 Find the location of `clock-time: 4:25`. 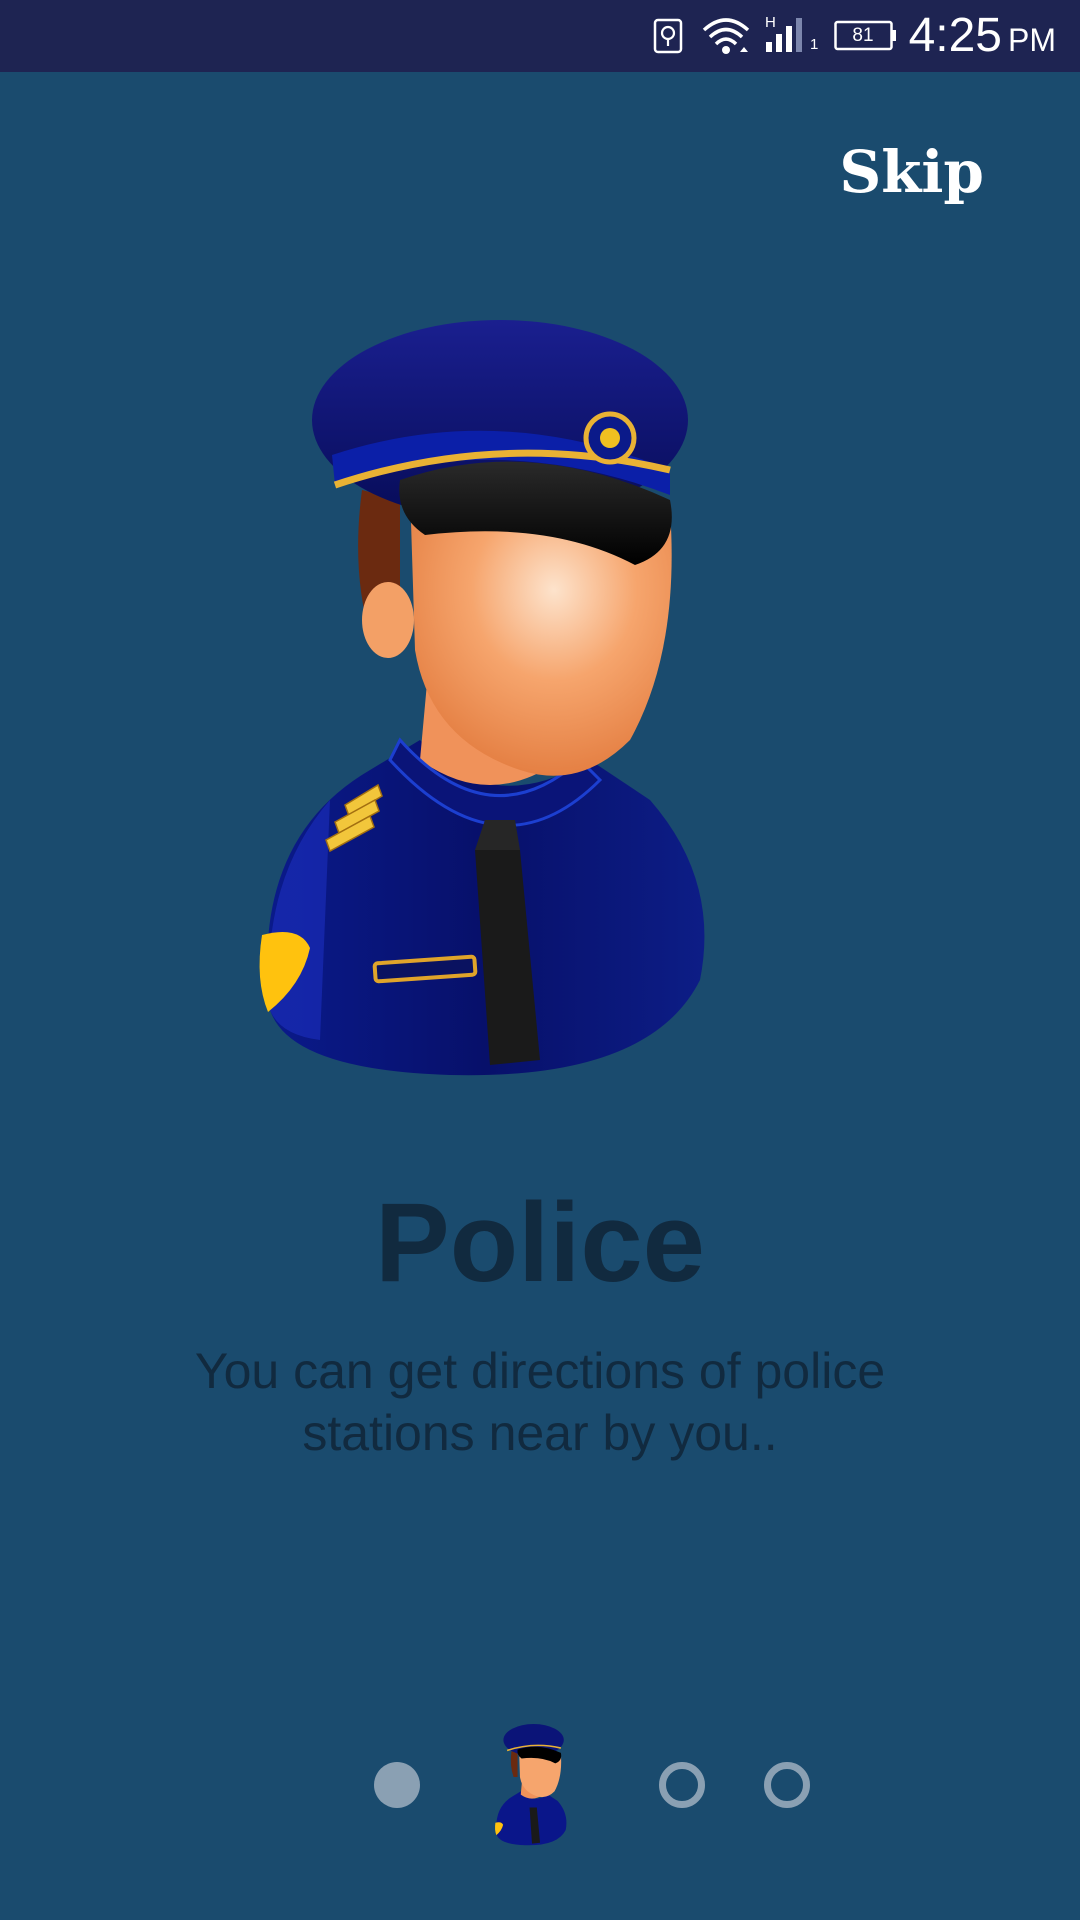

clock-time: 4:25 is located at coordinates (955, 35).